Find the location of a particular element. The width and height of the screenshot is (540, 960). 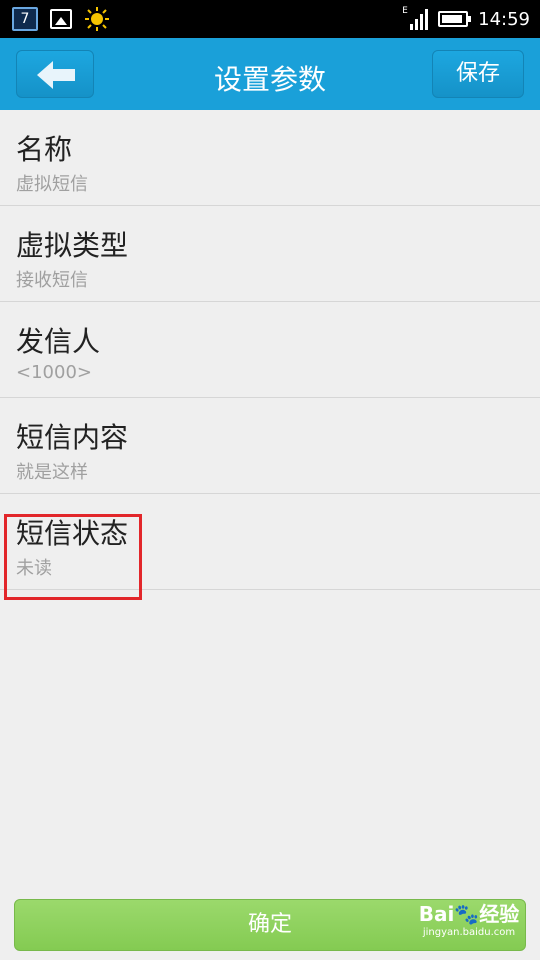

brightness-icon is located at coordinates (97, 19).